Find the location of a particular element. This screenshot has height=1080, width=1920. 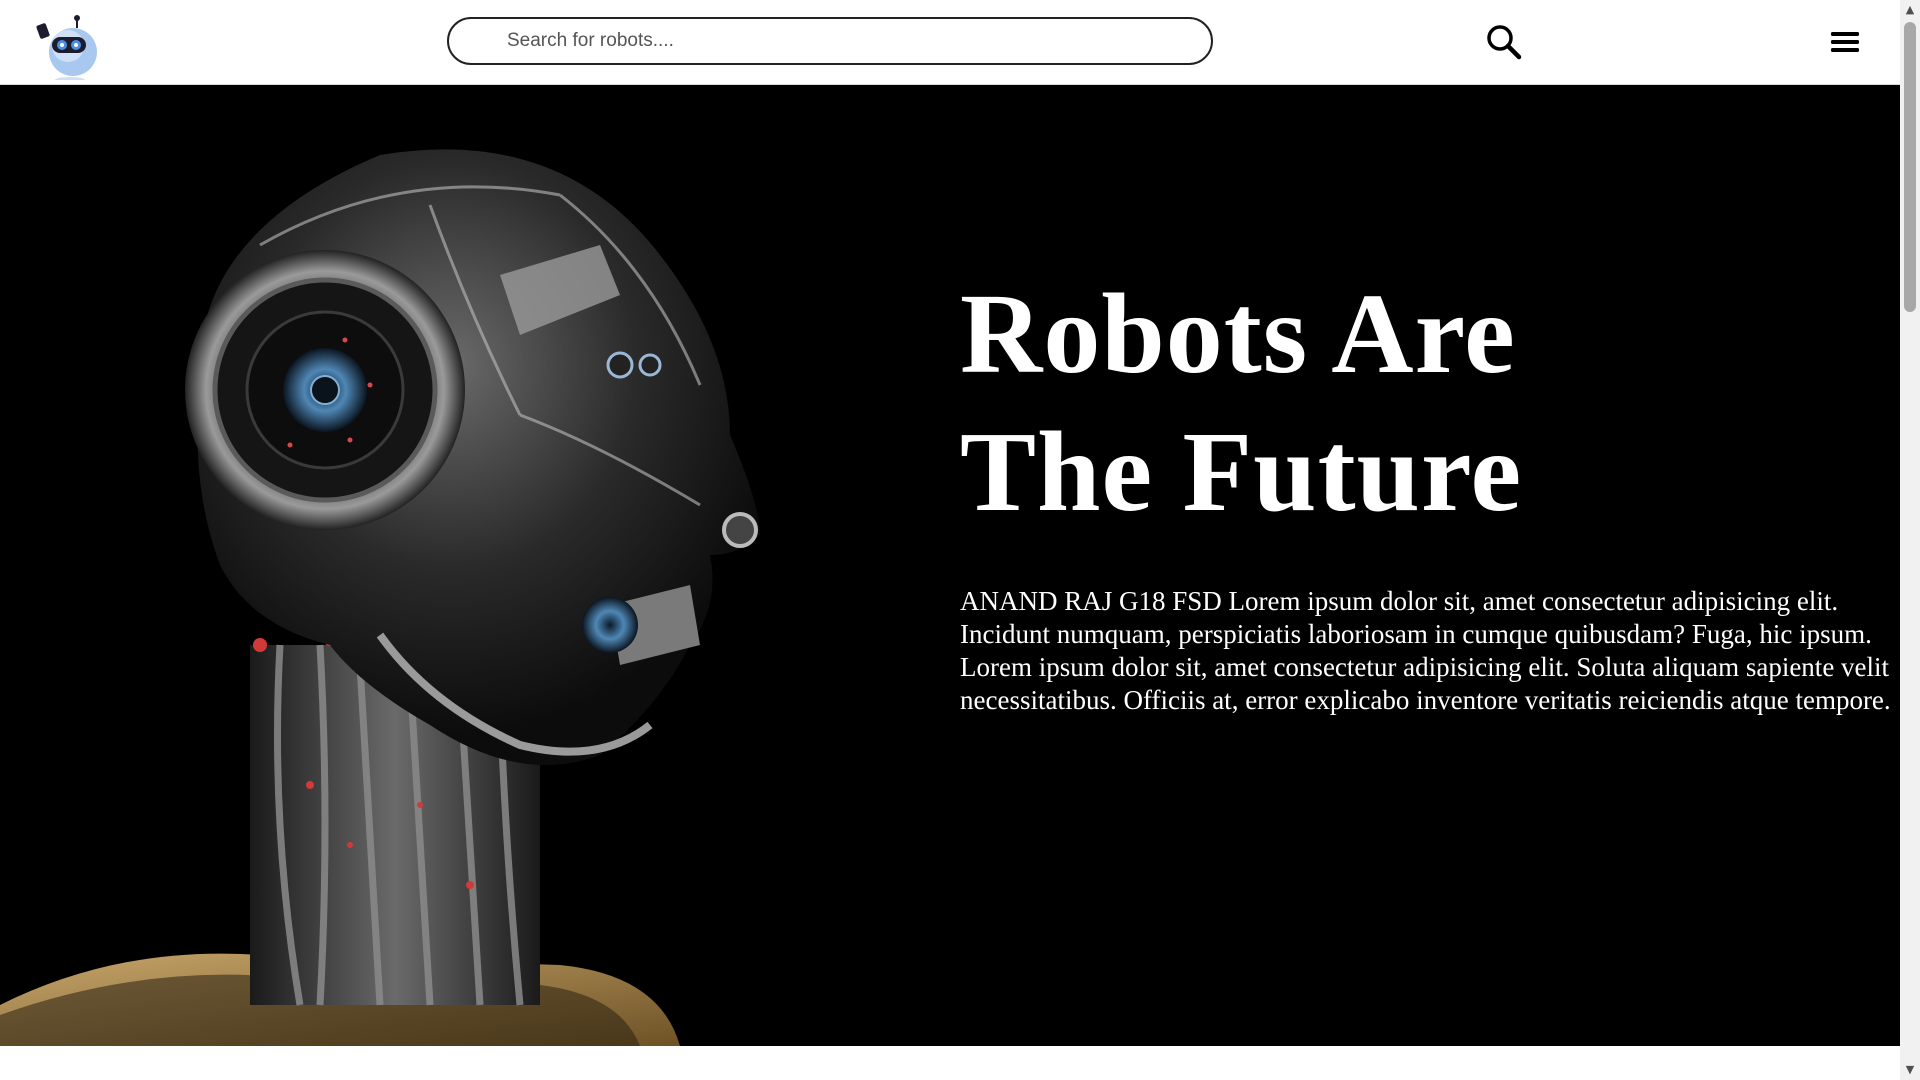

scroll-up-arrow-icon: ▲ is located at coordinates (1910, 10).